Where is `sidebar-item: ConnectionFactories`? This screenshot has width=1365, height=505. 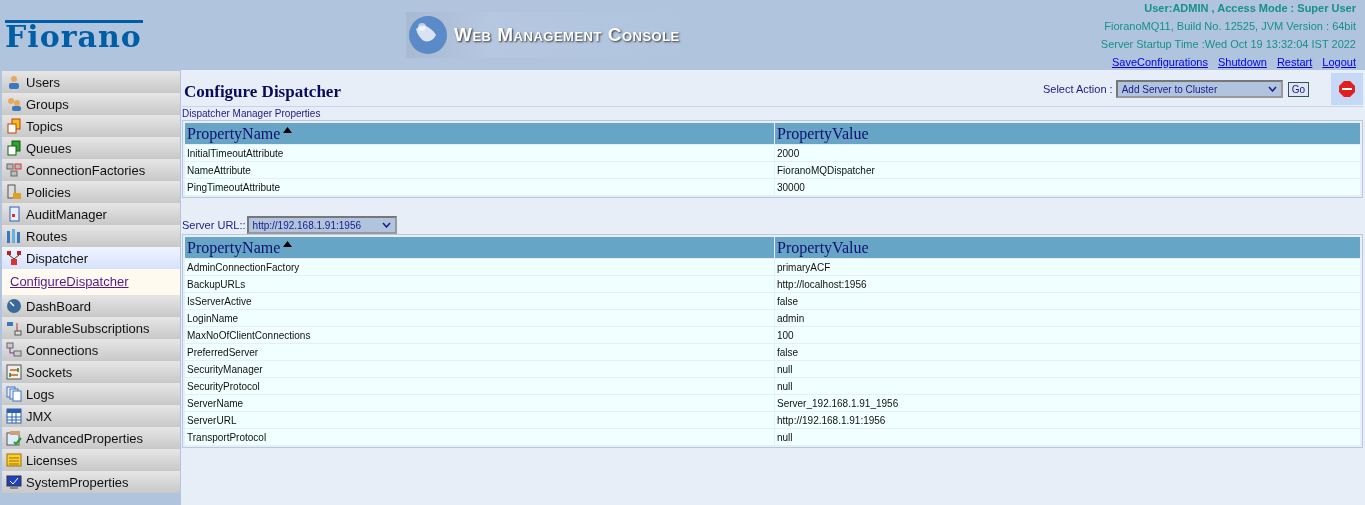
sidebar-item: ConnectionFactories is located at coordinates (91, 170).